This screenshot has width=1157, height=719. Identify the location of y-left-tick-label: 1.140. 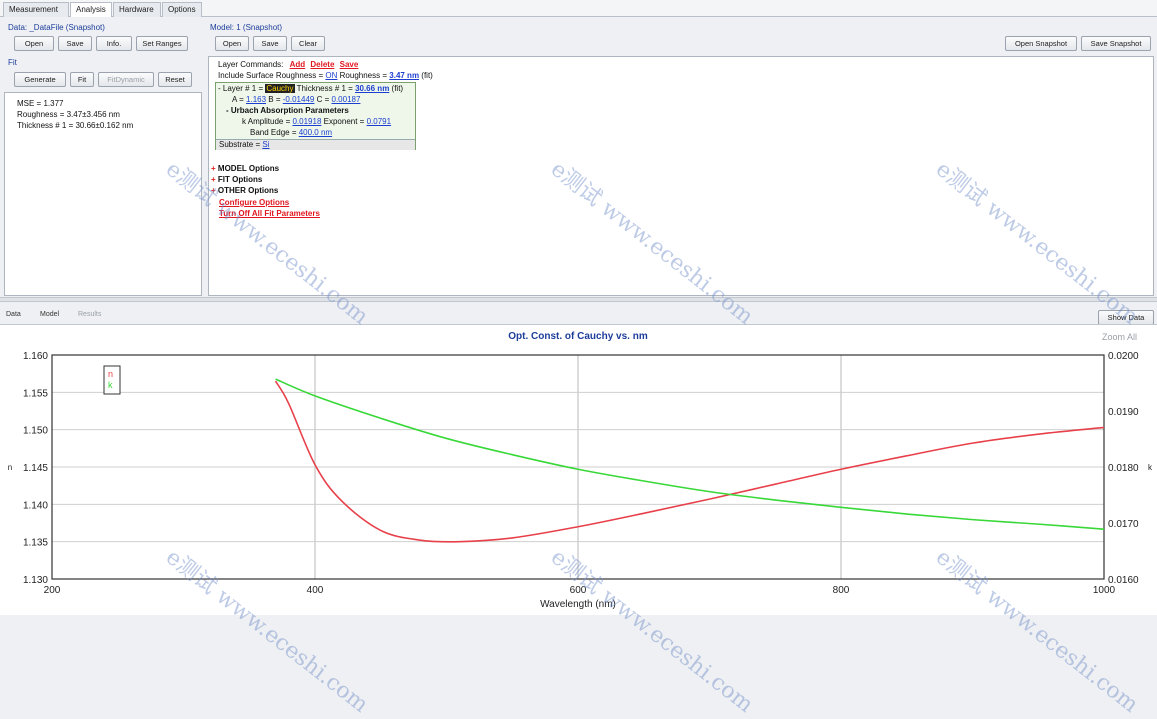
(35, 505).